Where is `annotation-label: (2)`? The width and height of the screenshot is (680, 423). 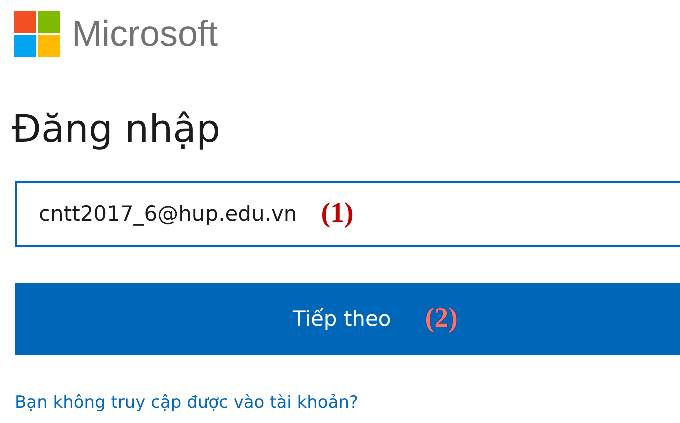 annotation-label: (2) is located at coordinates (441, 319).